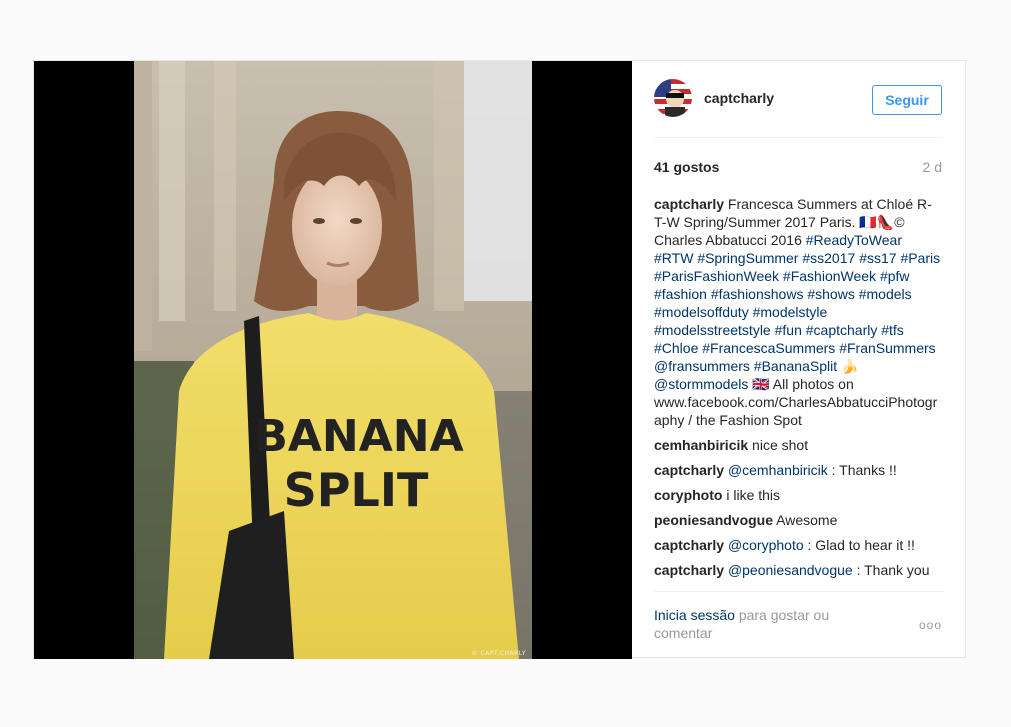  What do you see at coordinates (795, 366) in the screenshot?
I see `hashtag-link: #BananaSplit` at bounding box center [795, 366].